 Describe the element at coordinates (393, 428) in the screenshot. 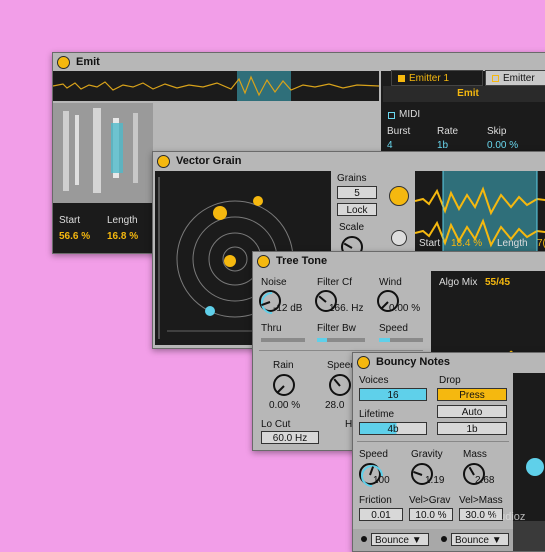

I see `lifetime-value-box: 4b` at that location.